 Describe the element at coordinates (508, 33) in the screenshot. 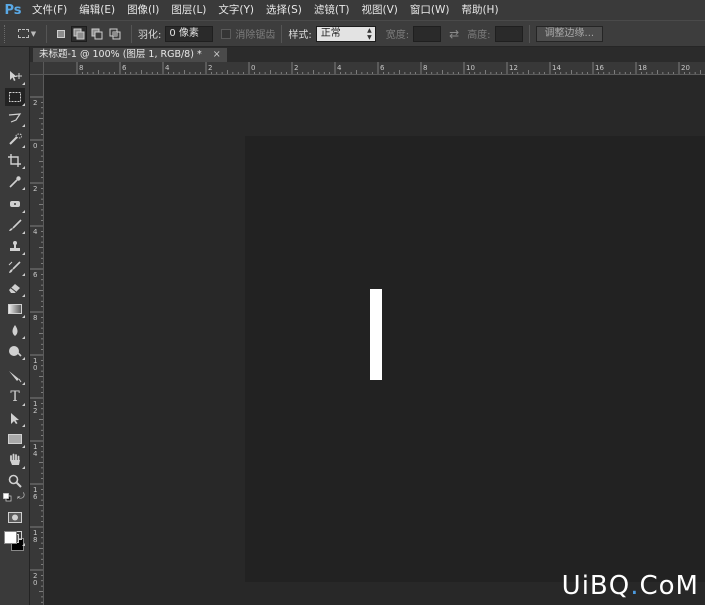

I see `height-input` at that location.